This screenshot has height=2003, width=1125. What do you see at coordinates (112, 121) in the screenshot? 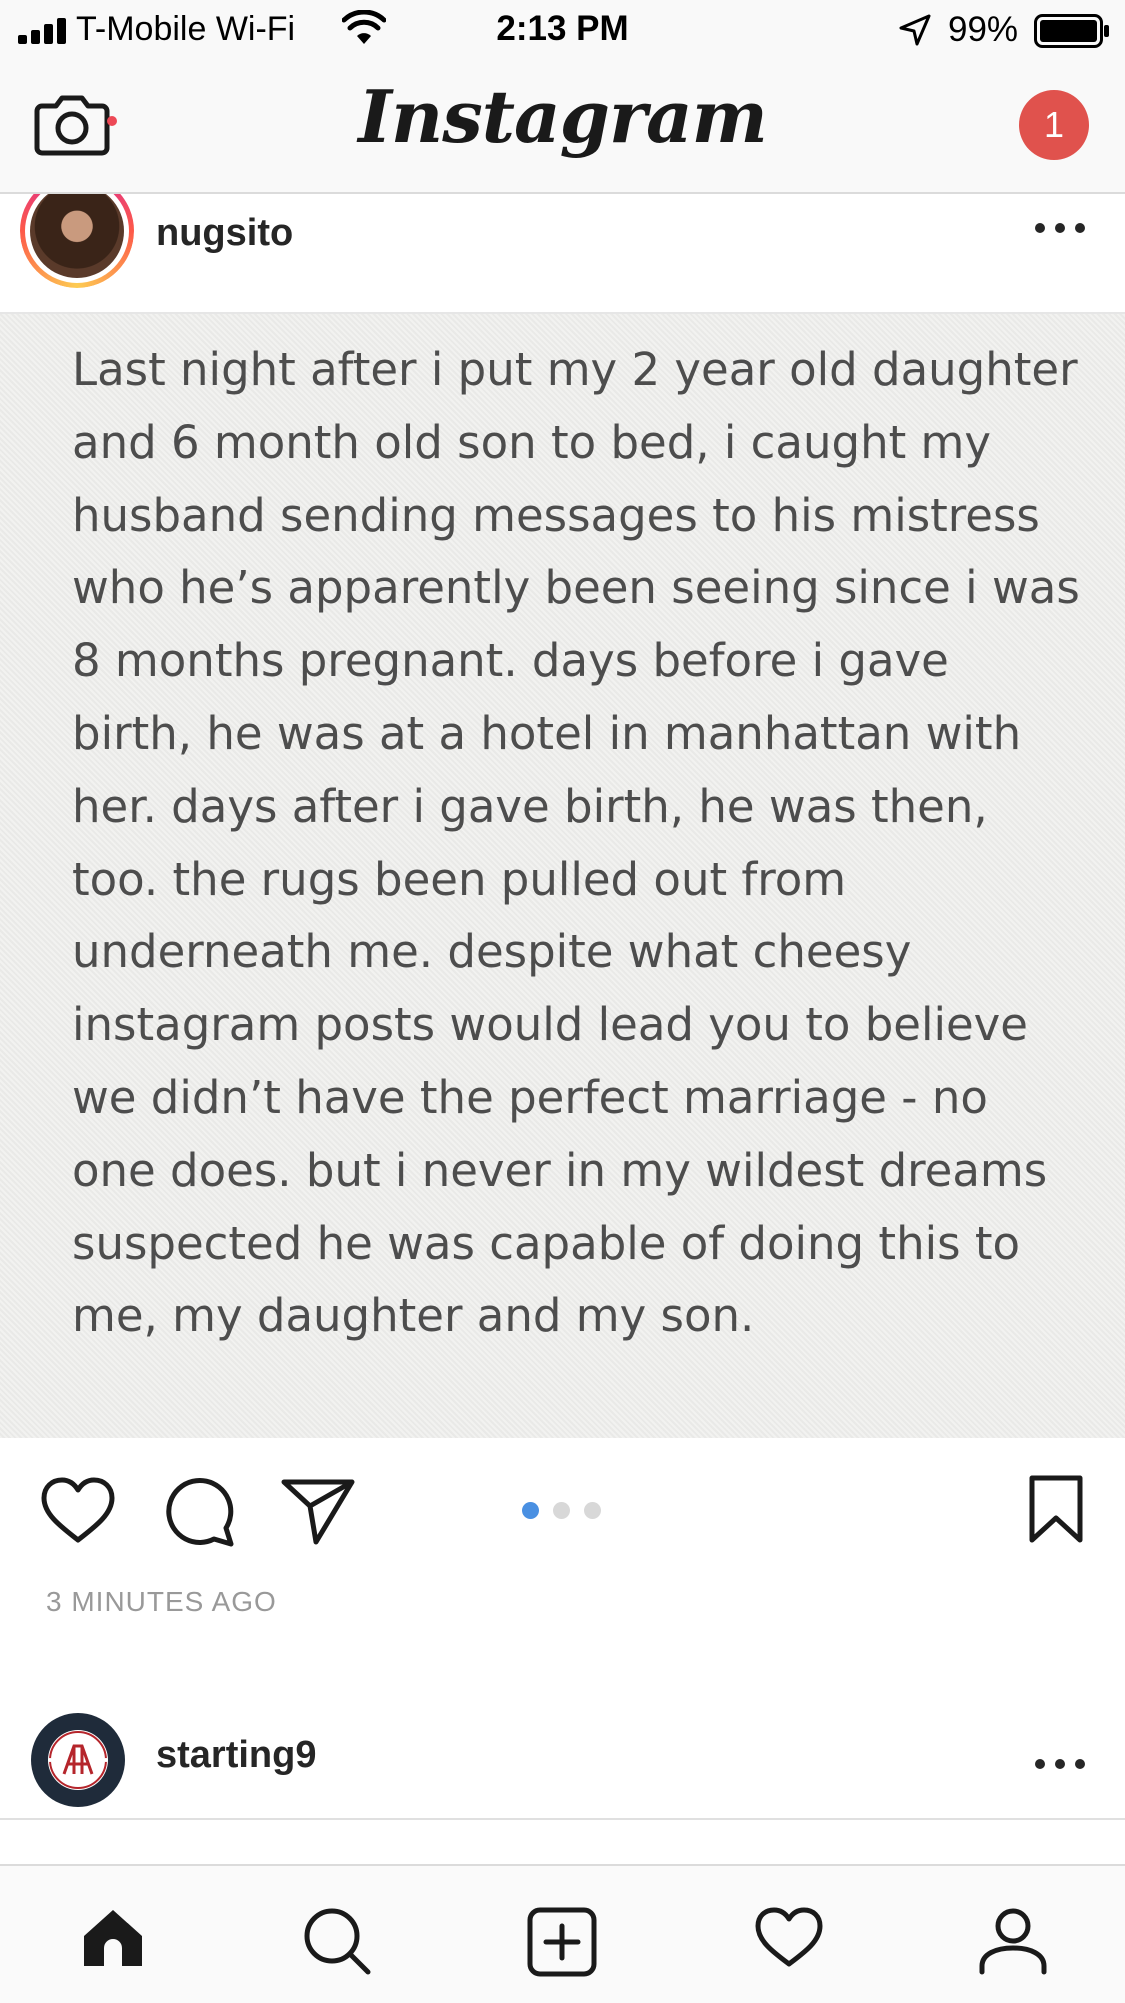
I see `notification-dot` at bounding box center [112, 121].